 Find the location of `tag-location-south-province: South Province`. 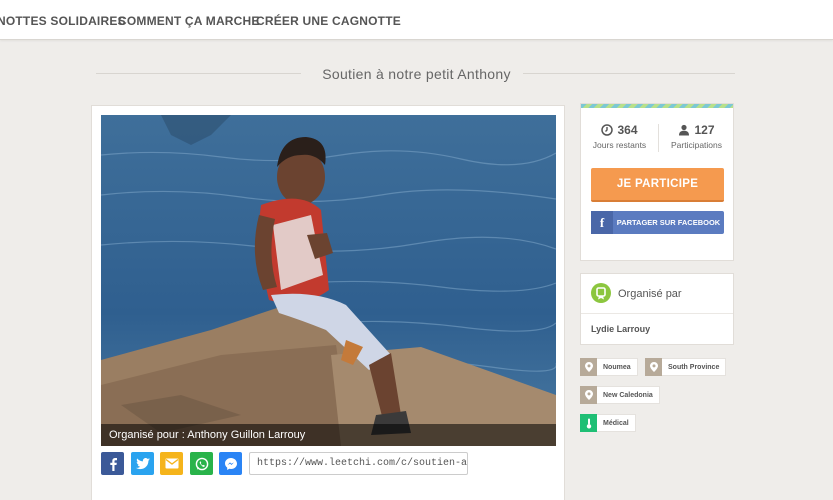

tag-location-south-province: South Province is located at coordinates (686, 367).